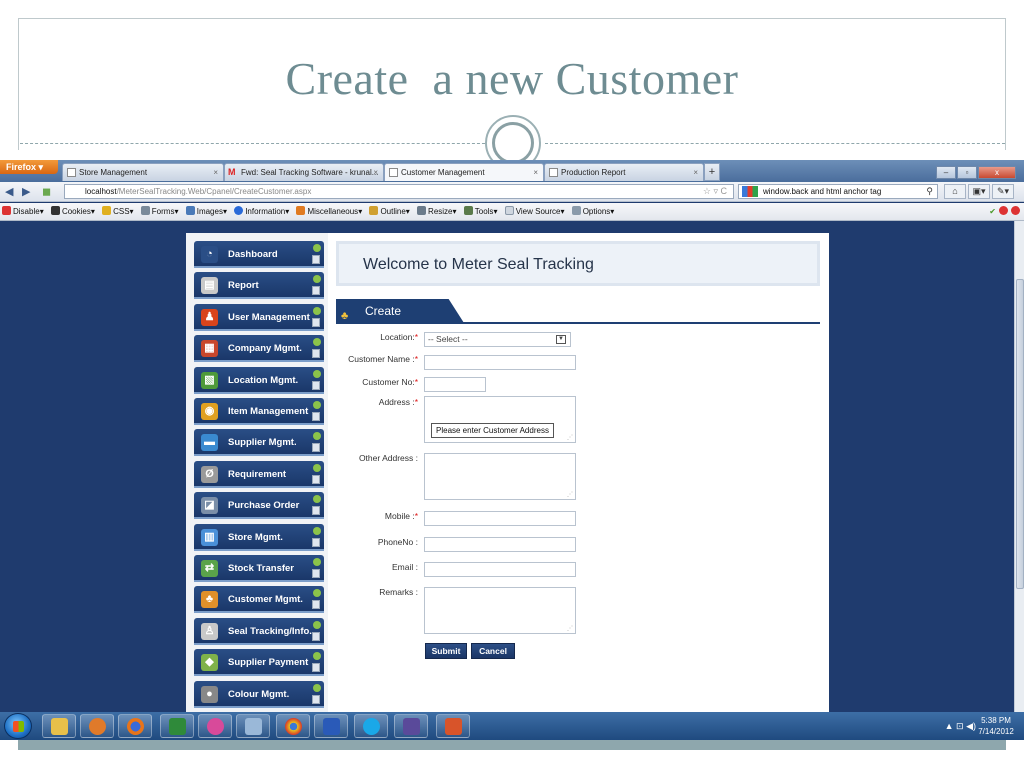 This screenshot has height=768, width=1024. What do you see at coordinates (960, 726) in the screenshot?
I see `network-icon: ⊡` at bounding box center [960, 726].